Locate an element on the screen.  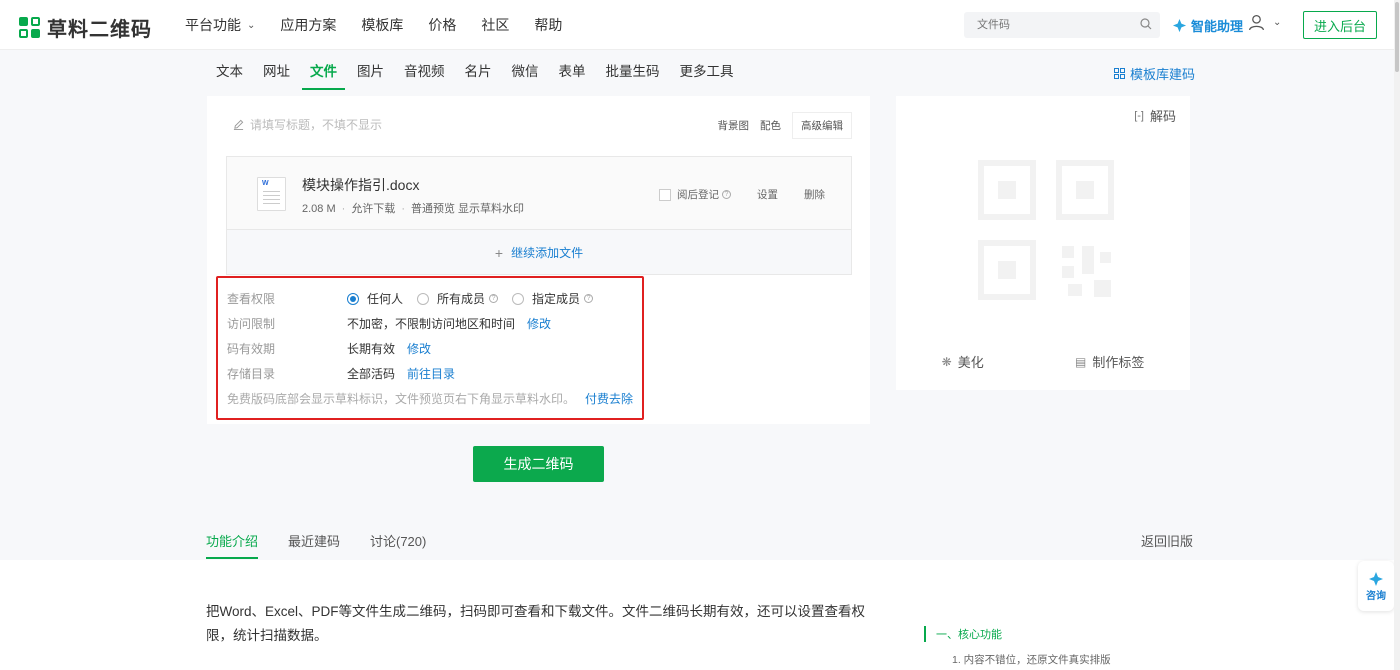
watermark-notice: 免费版码底部会显示草料标识，文件预览页右下角显示草料水印。 付费去除 is located at coordinates (430, 399).